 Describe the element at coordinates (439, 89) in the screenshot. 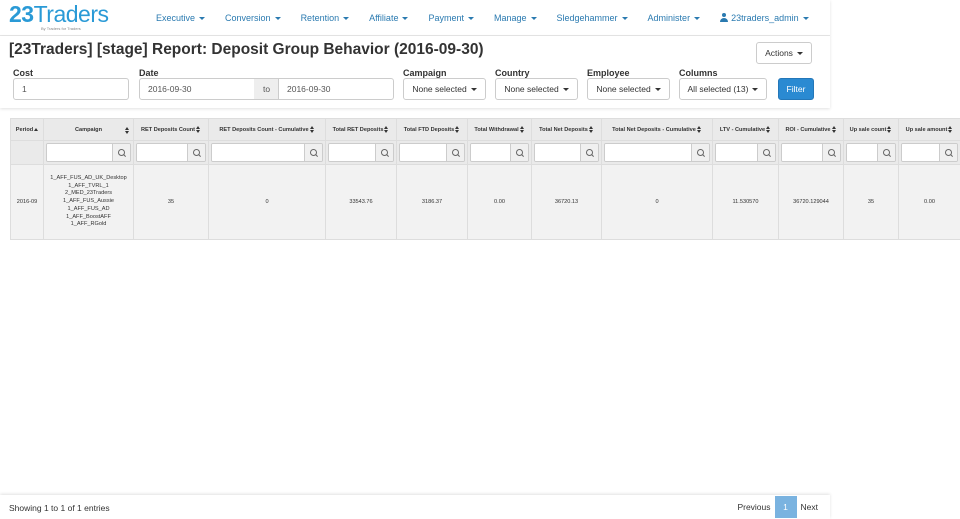

I see `campaign-select-value: None selected` at that location.